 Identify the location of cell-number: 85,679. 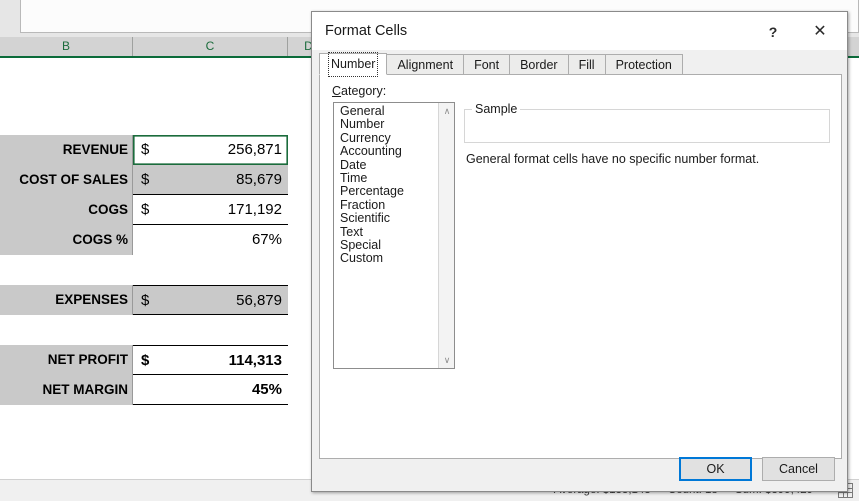
(259, 179).